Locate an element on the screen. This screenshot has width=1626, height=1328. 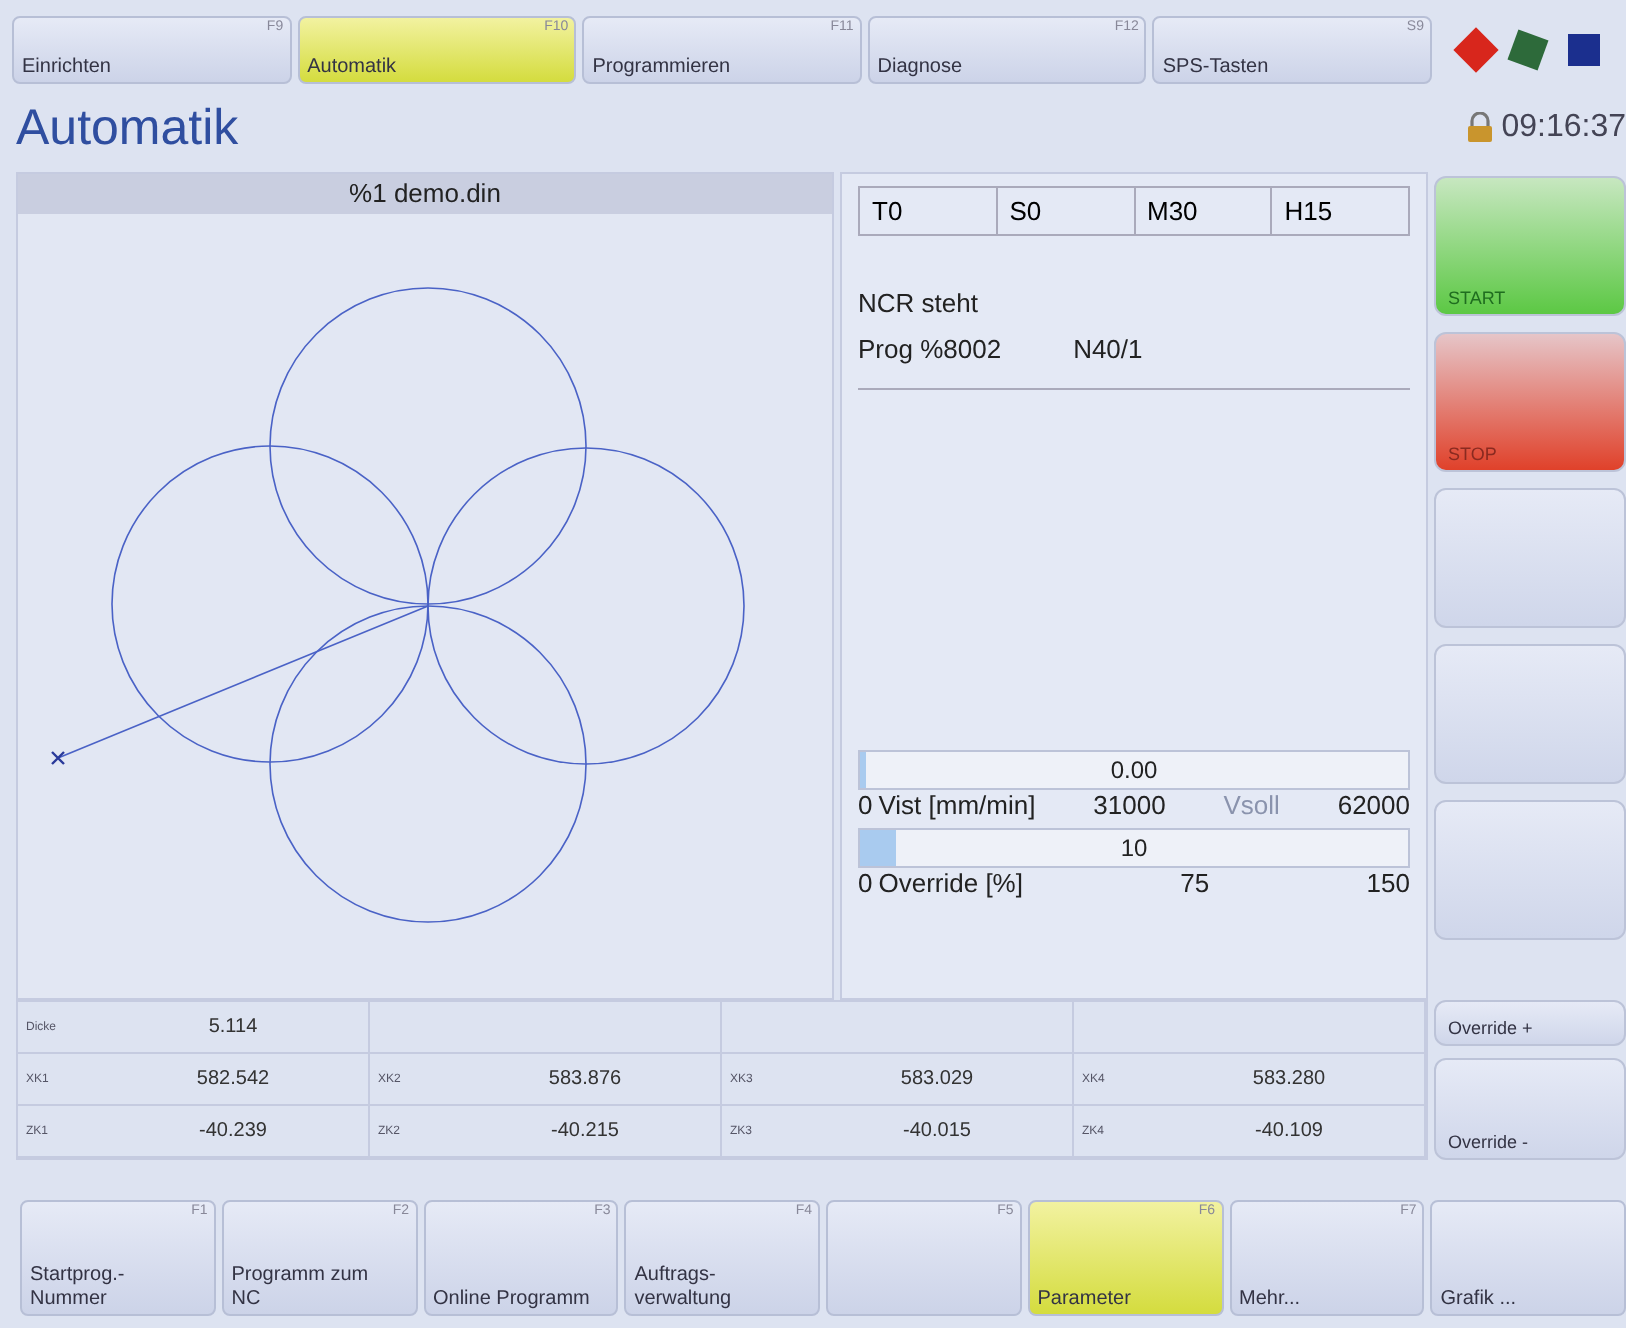
gauge-value: 10 is located at coordinates (1134, 848).